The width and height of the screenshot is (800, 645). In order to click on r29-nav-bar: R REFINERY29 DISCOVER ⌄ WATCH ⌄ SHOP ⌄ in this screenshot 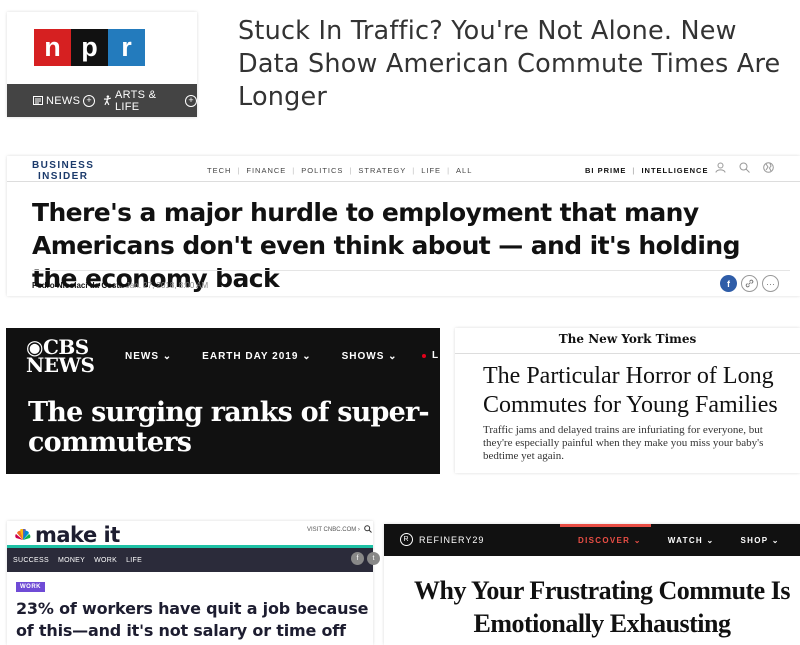, I will do `click(592, 540)`.